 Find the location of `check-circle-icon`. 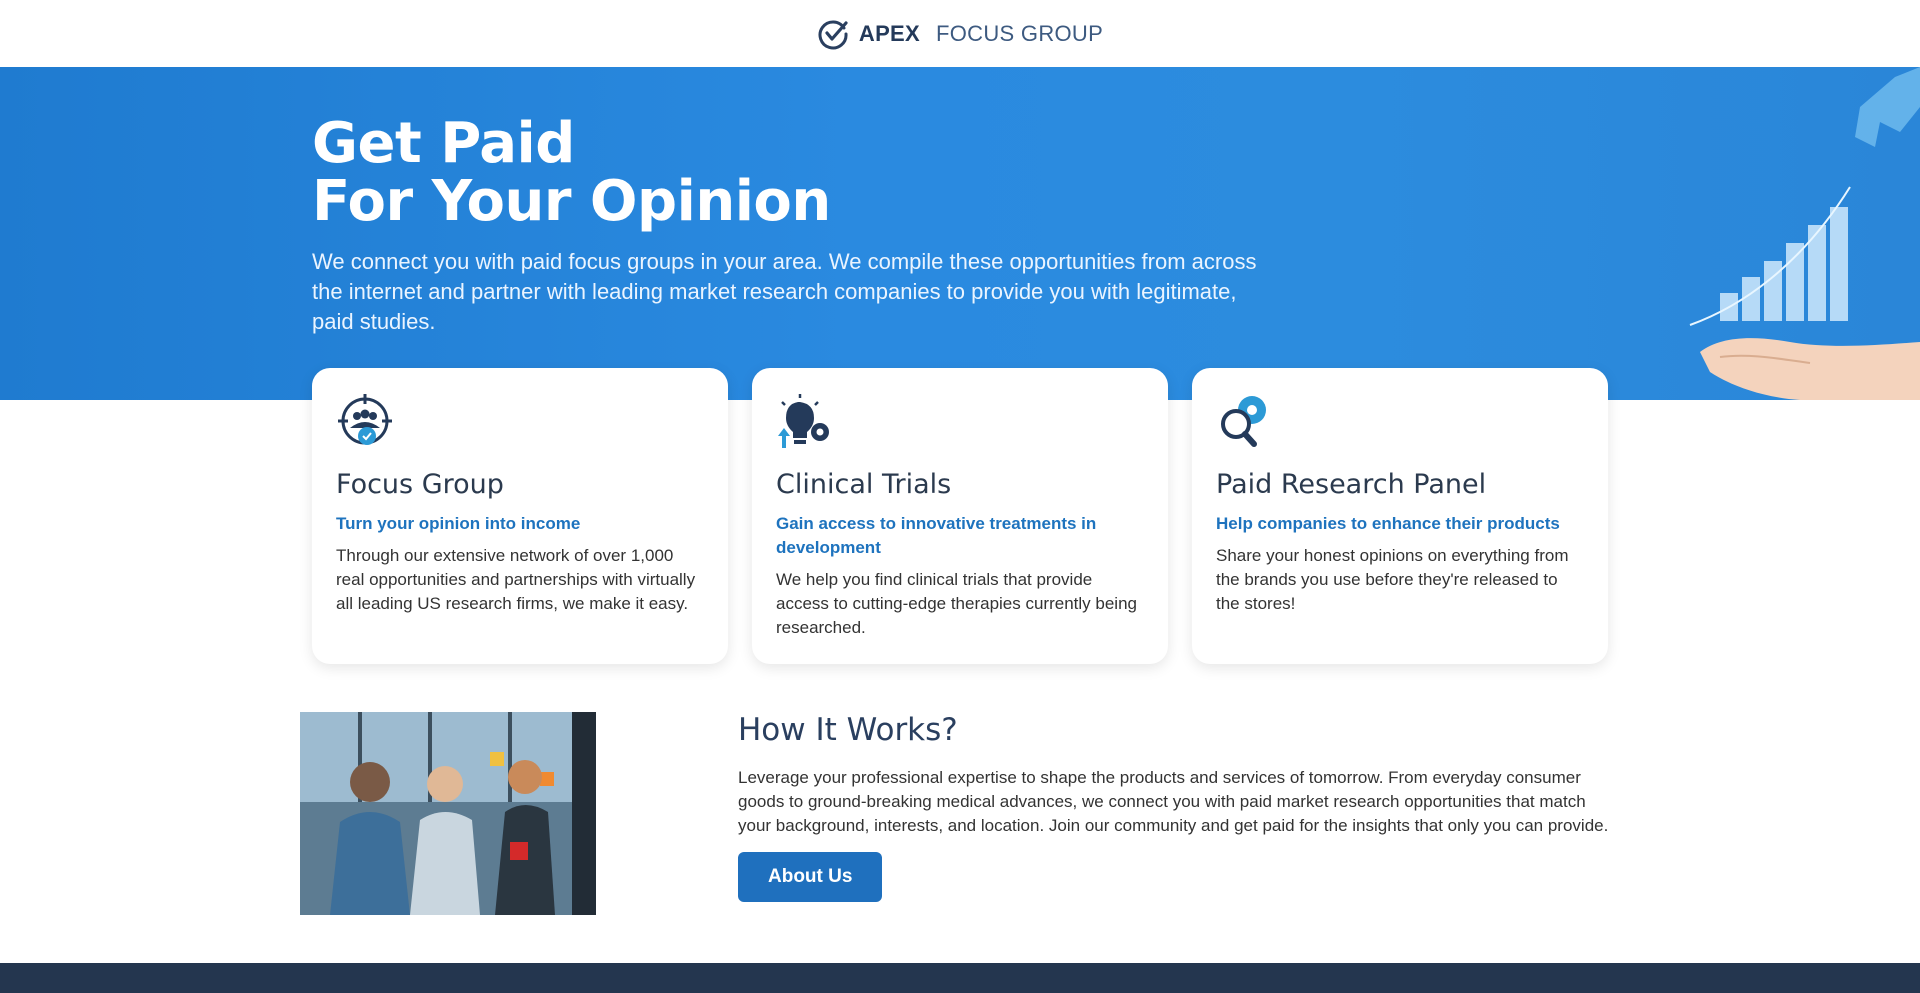

check-circle-icon is located at coordinates (833, 34).